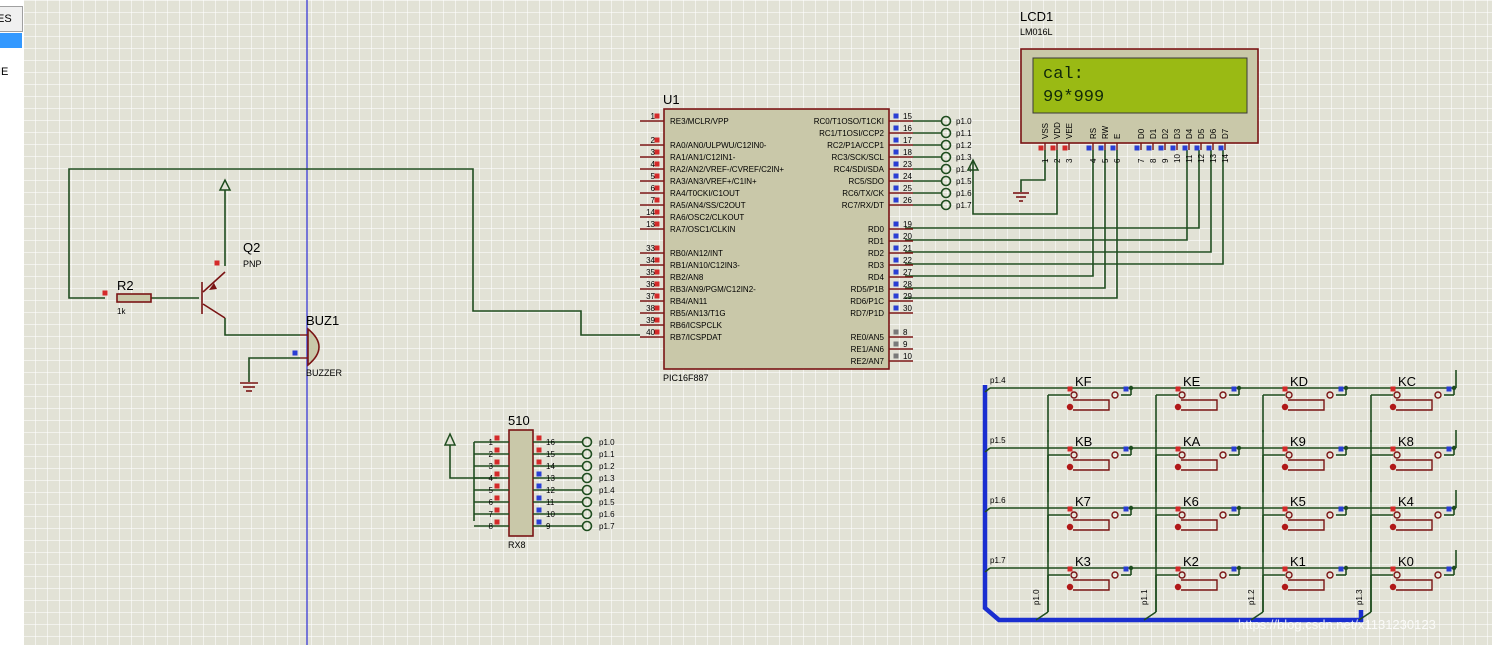  What do you see at coordinates (1153, 160) in the screenshot?
I see `lcd1-pin-num: 8` at bounding box center [1153, 160].